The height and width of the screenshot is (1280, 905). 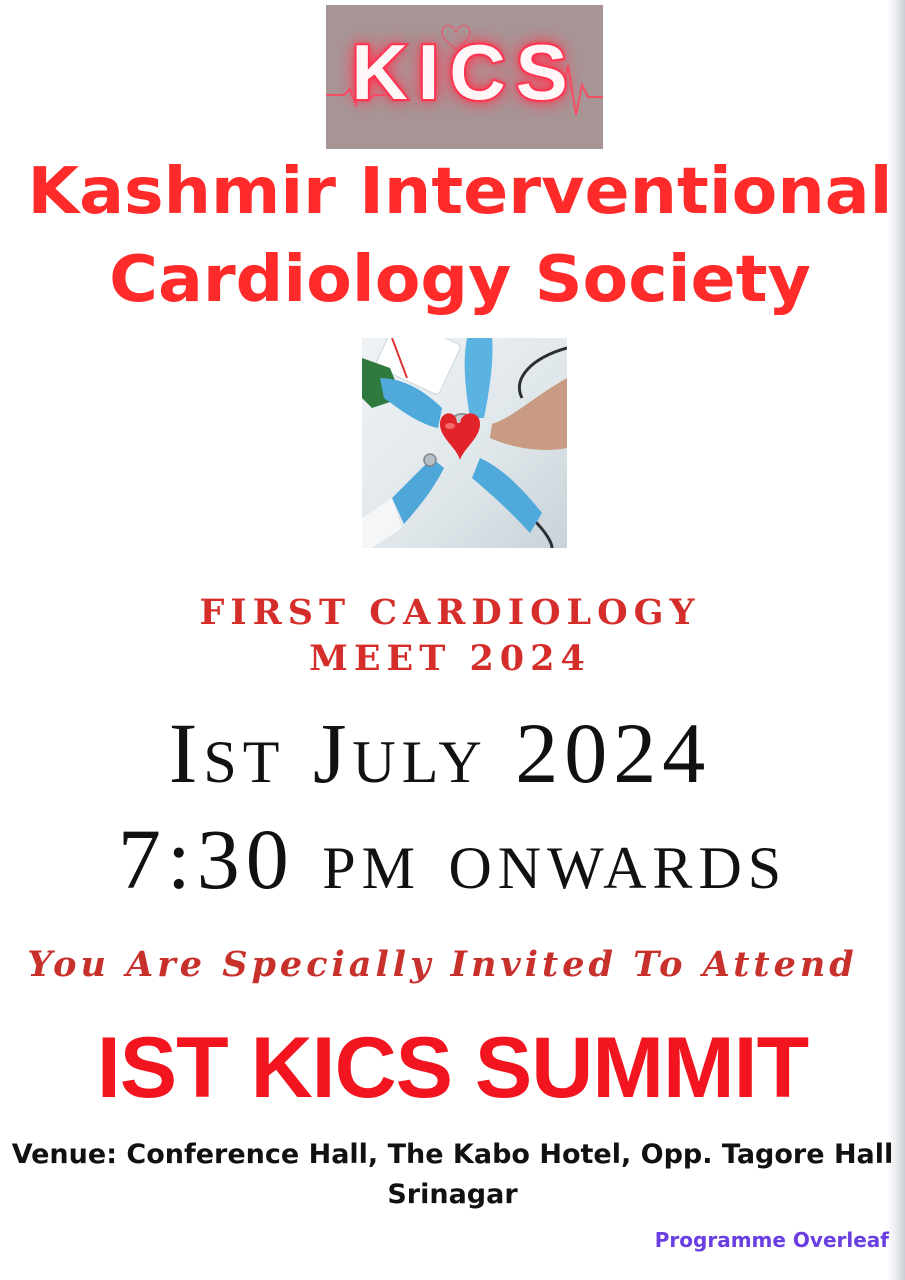 I want to click on logo-text: KICS, so click(x=463, y=72).